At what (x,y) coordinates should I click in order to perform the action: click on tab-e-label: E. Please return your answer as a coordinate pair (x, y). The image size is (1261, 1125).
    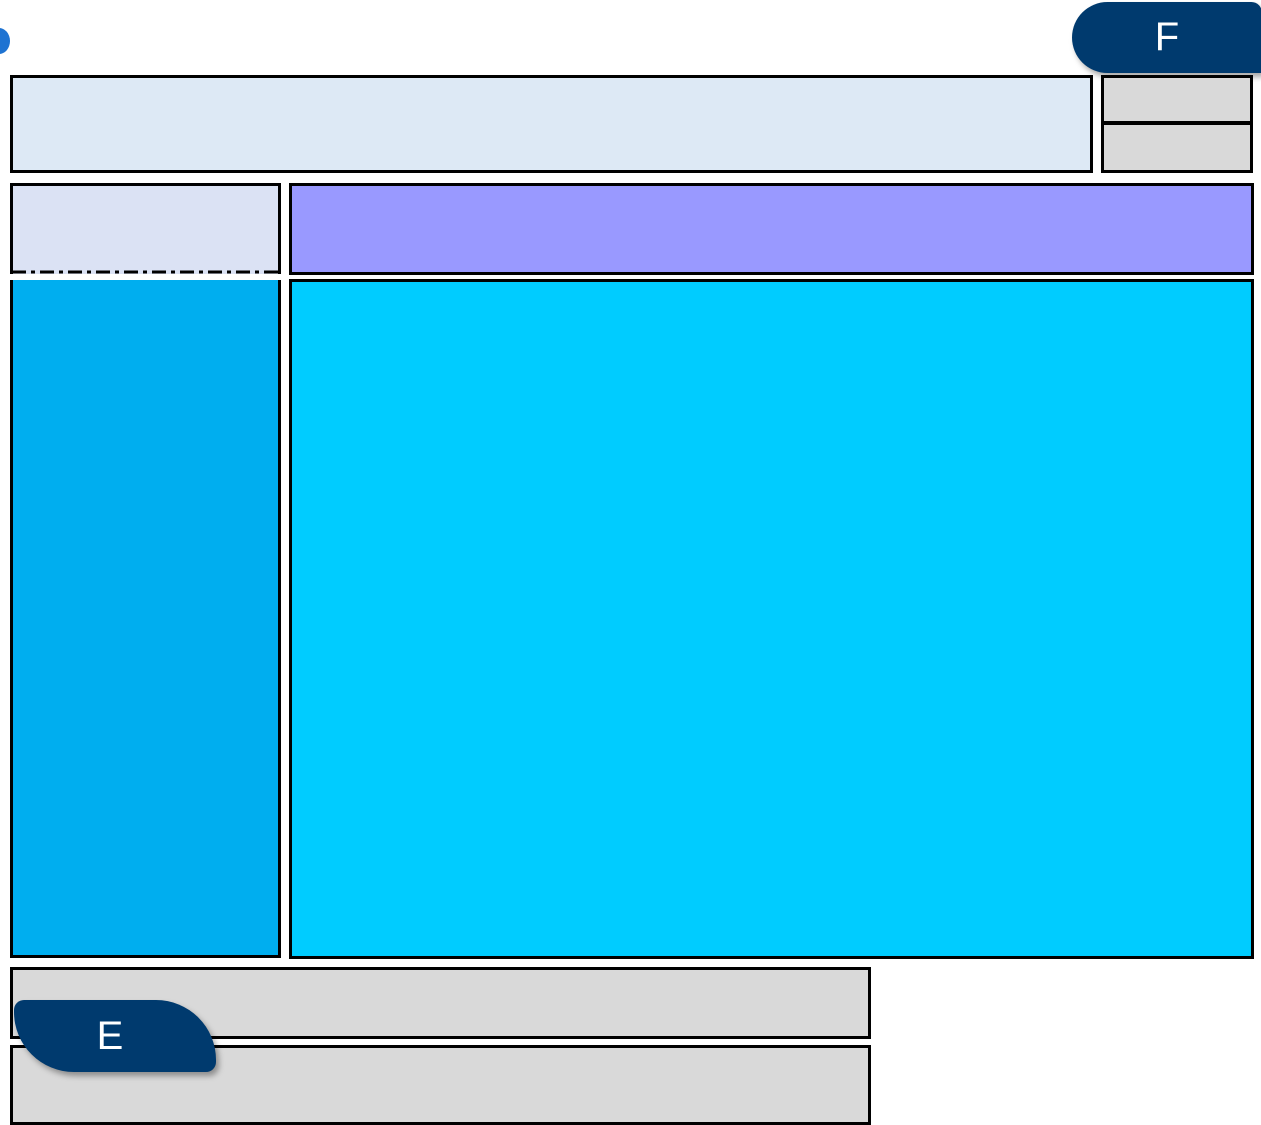
    Looking at the image, I should click on (110, 1035).